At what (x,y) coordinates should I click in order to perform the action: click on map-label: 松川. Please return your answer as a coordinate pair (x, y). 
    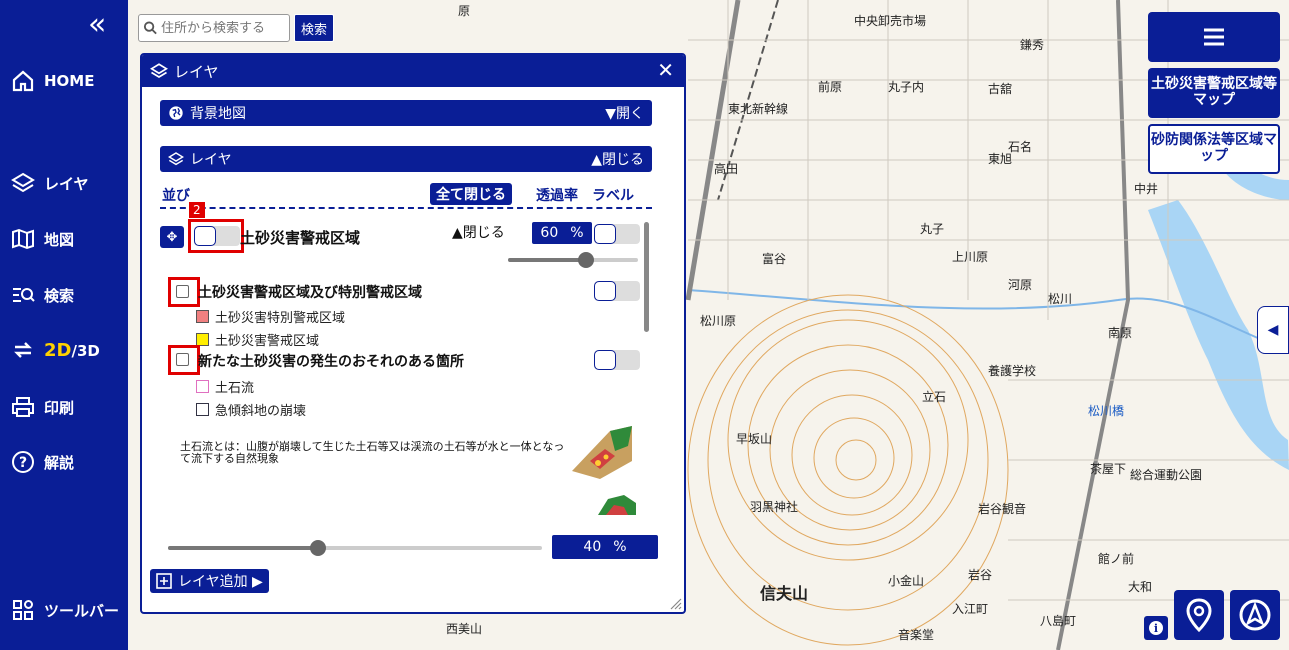
    Looking at the image, I should click on (1060, 299).